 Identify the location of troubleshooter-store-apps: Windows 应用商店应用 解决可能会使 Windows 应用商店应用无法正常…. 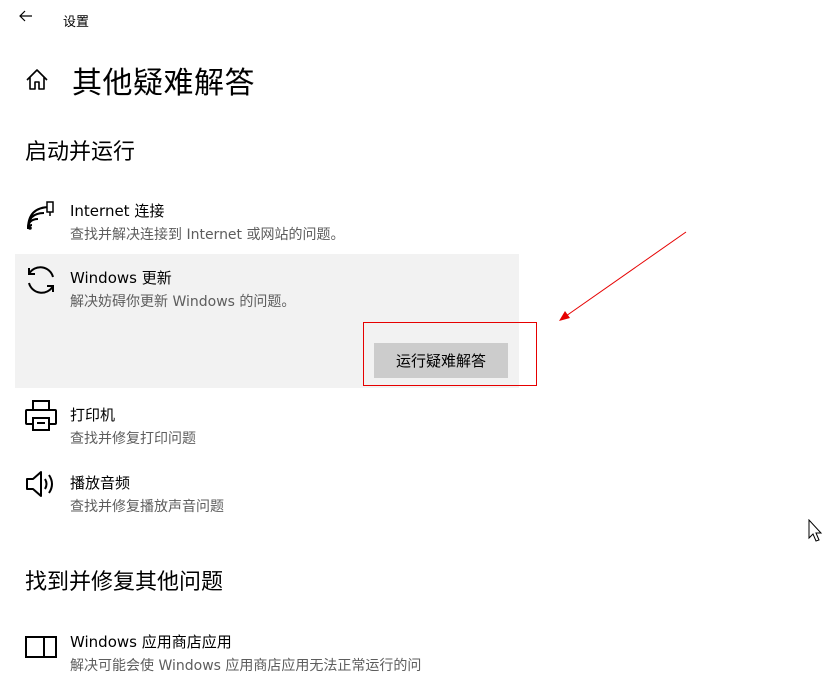
(267, 653).